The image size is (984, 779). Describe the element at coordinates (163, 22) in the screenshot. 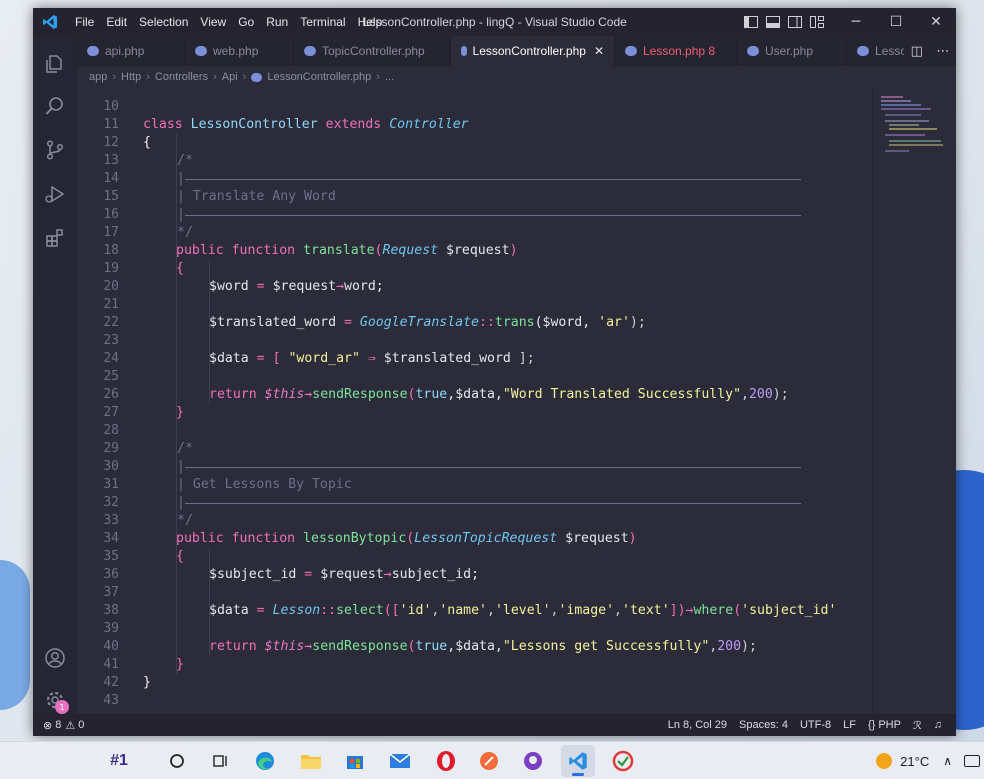

I see `menu-selection: Selection` at that location.